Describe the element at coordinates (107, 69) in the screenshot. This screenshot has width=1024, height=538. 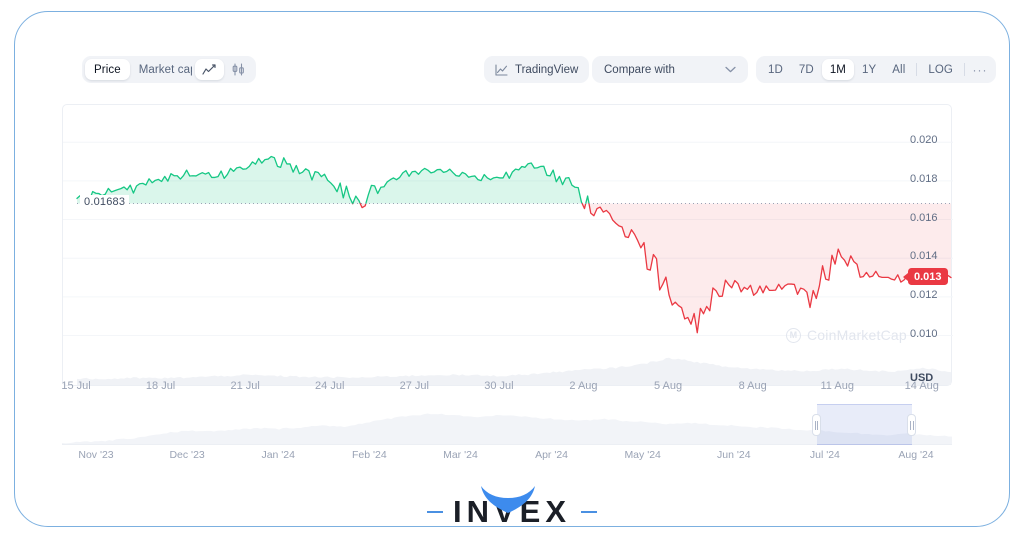
I see `tab-price: Price` at that location.